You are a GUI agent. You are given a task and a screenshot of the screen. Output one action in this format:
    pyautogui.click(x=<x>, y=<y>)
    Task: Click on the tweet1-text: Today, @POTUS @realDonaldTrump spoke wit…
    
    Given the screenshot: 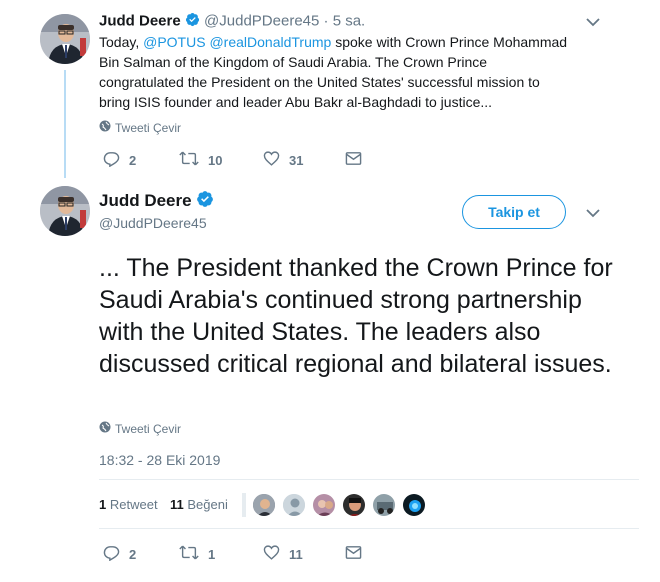 What is the action you would take?
    pyautogui.click(x=334, y=72)
    